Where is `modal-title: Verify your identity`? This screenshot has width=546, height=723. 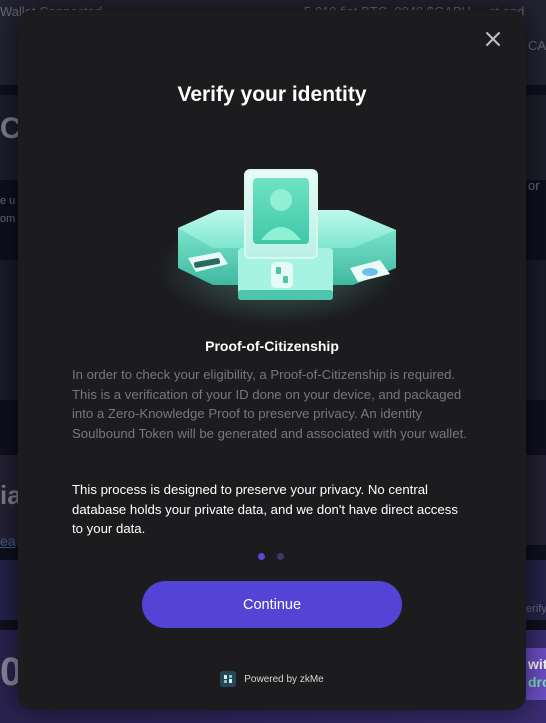 modal-title: Verify your identity is located at coordinates (272, 94).